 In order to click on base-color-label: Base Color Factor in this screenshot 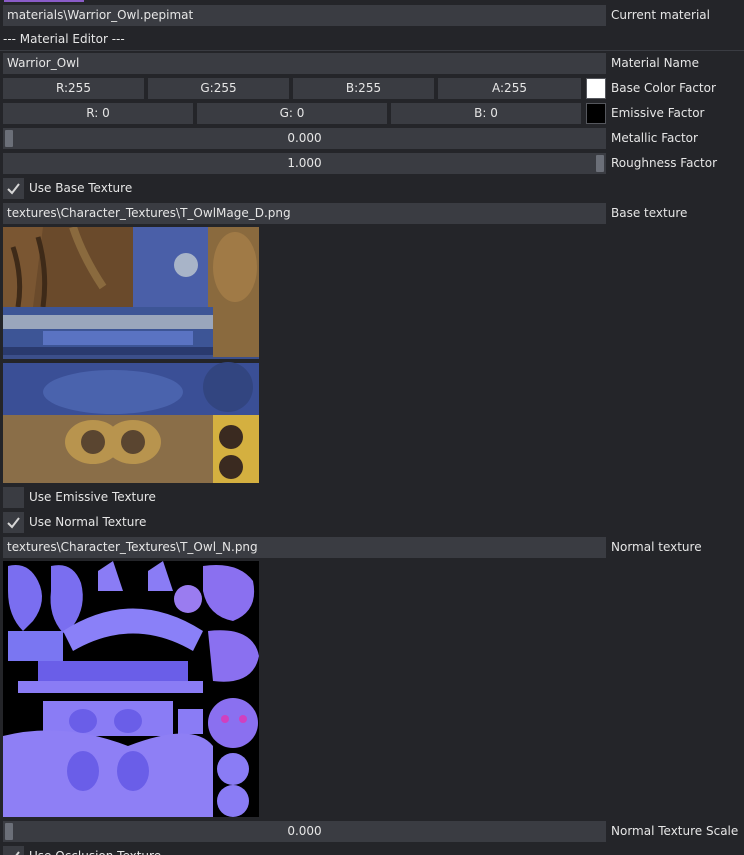, I will do `click(663, 88)`.